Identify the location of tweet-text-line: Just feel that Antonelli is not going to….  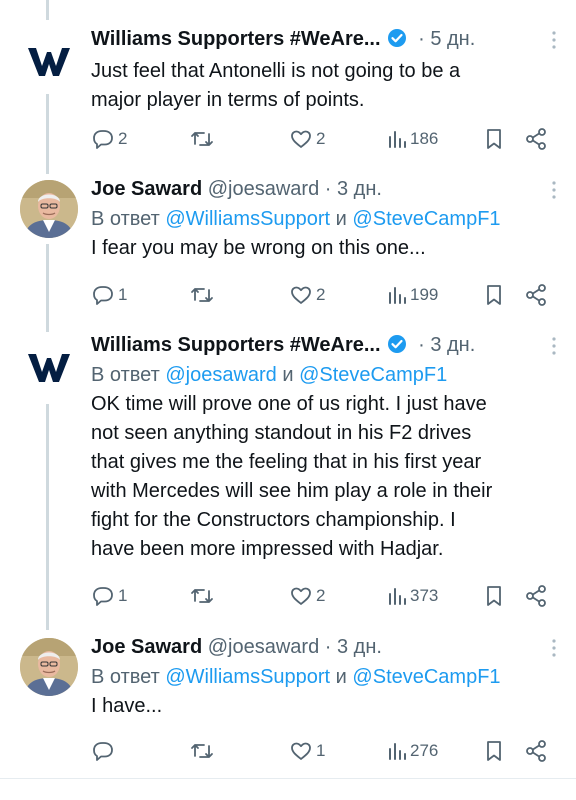
(276, 71).